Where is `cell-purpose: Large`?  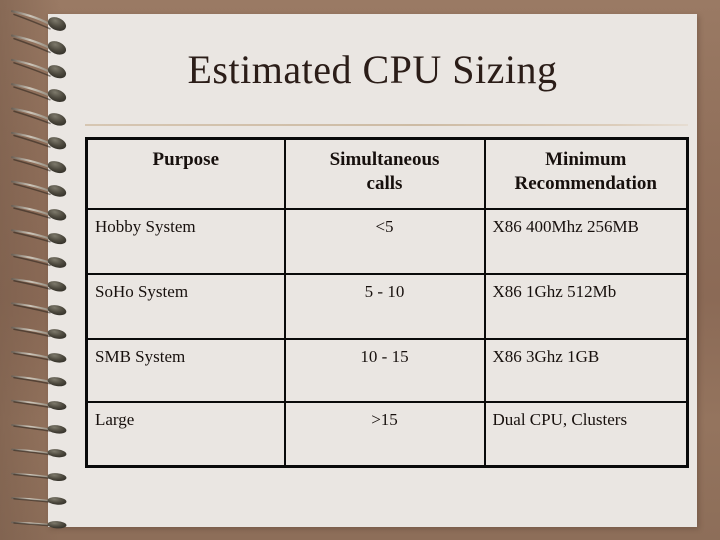
cell-purpose: Large is located at coordinates (185, 434).